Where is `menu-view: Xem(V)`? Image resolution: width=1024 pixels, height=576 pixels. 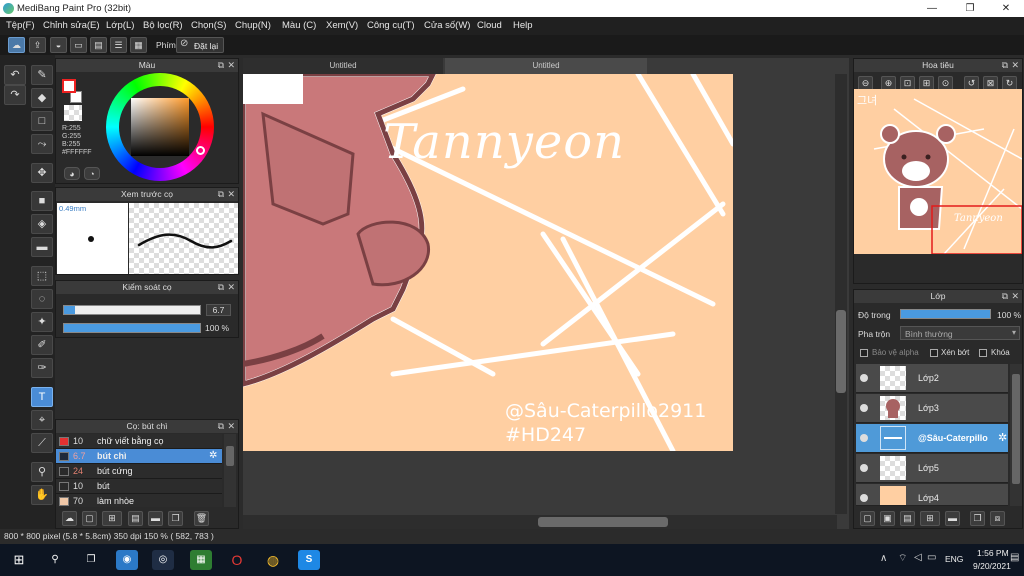 menu-view: Xem(V) is located at coordinates (342, 25).